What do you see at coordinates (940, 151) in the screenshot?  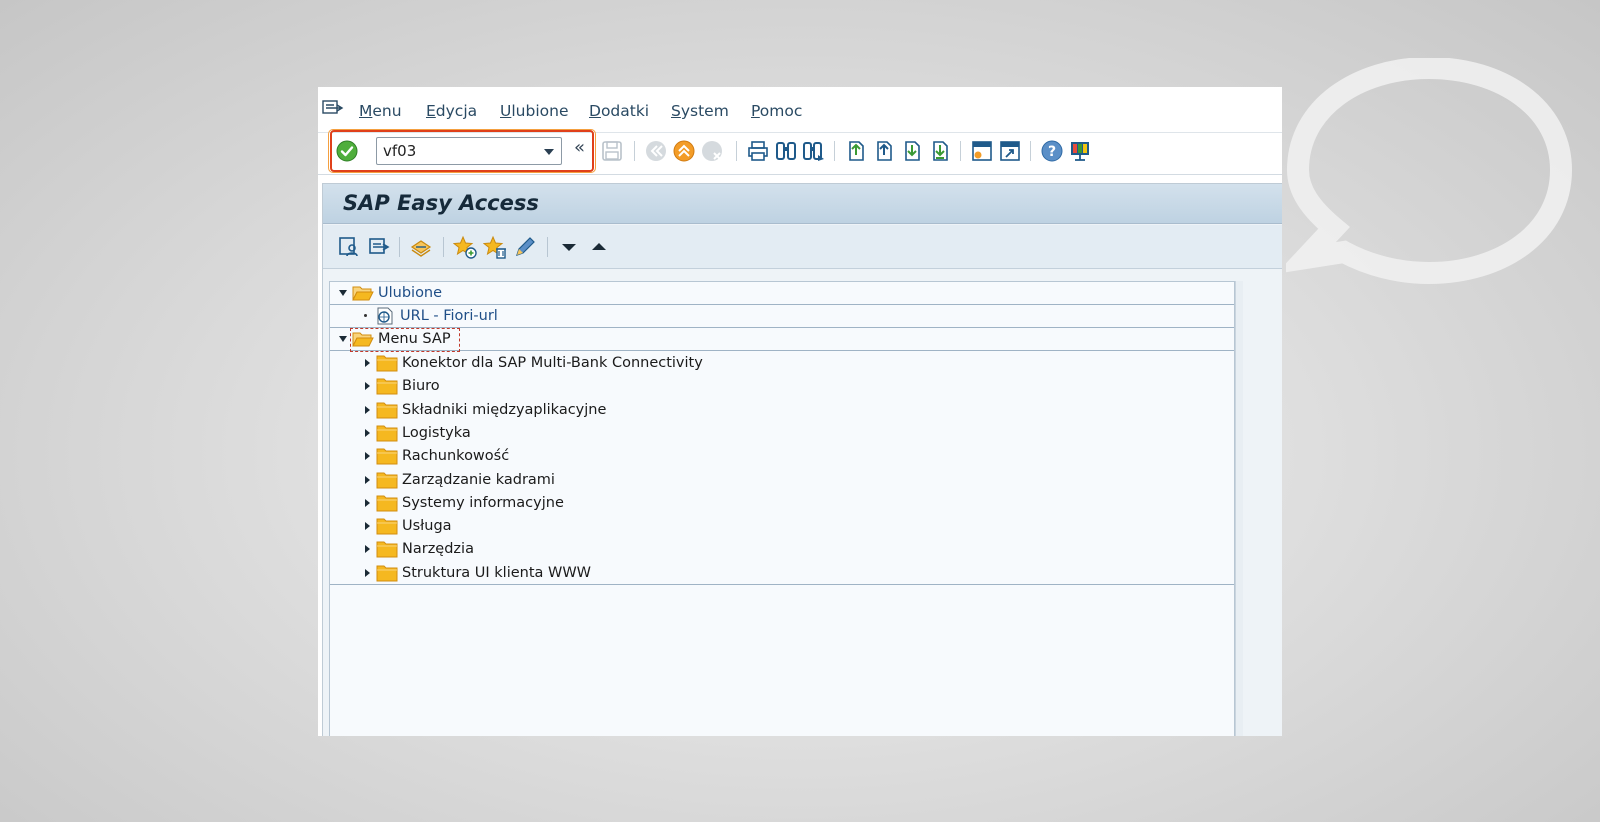 I see `last-page-icon` at bounding box center [940, 151].